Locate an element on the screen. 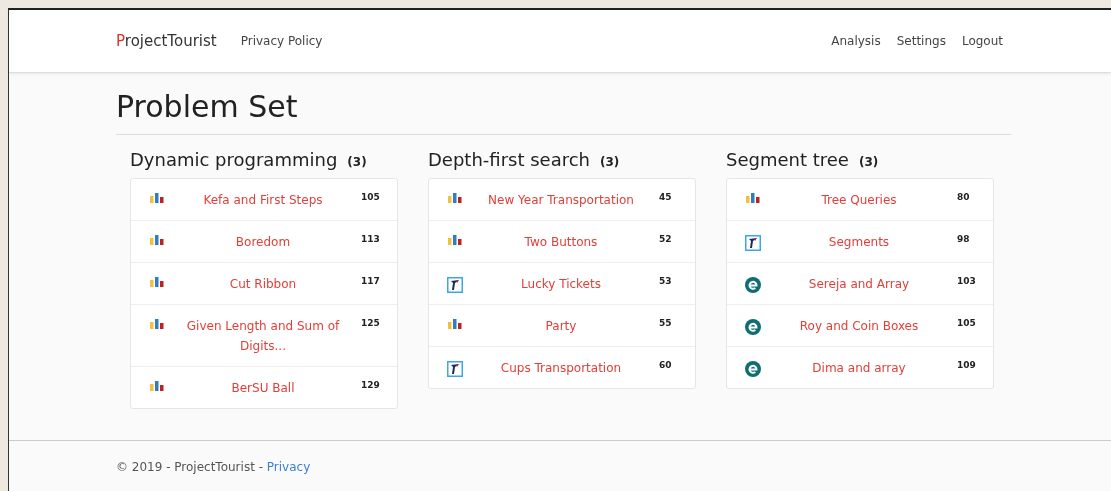 The width and height of the screenshot is (1111, 491). problem-link: Dima and array is located at coordinates (859, 368).